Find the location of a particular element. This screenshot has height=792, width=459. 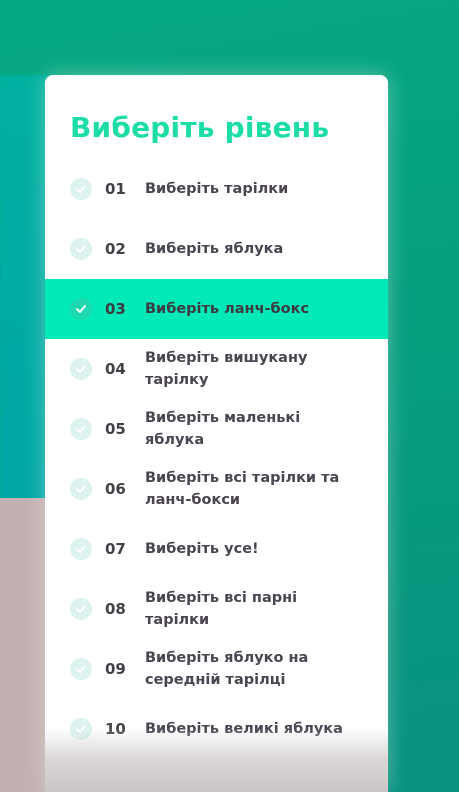

level-number: 04 is located at coordinates (115, 369).